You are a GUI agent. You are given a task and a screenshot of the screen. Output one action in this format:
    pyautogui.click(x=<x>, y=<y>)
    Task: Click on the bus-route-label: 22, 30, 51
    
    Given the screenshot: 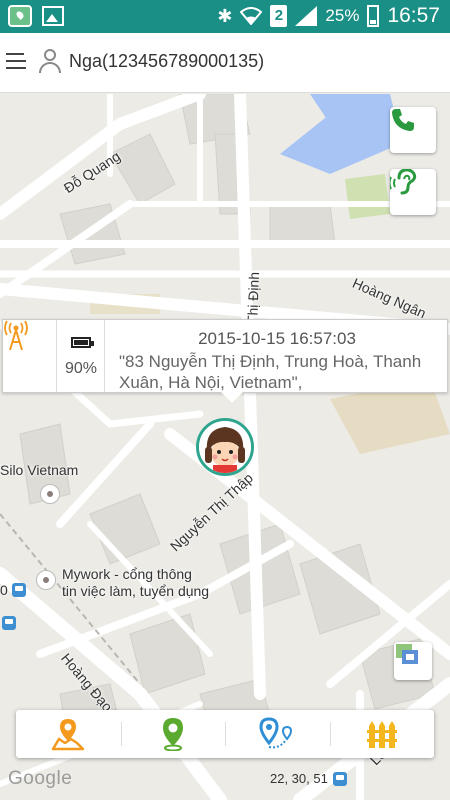 What is the action you would take?
    pyautogui.click(x=308, y=778)
    